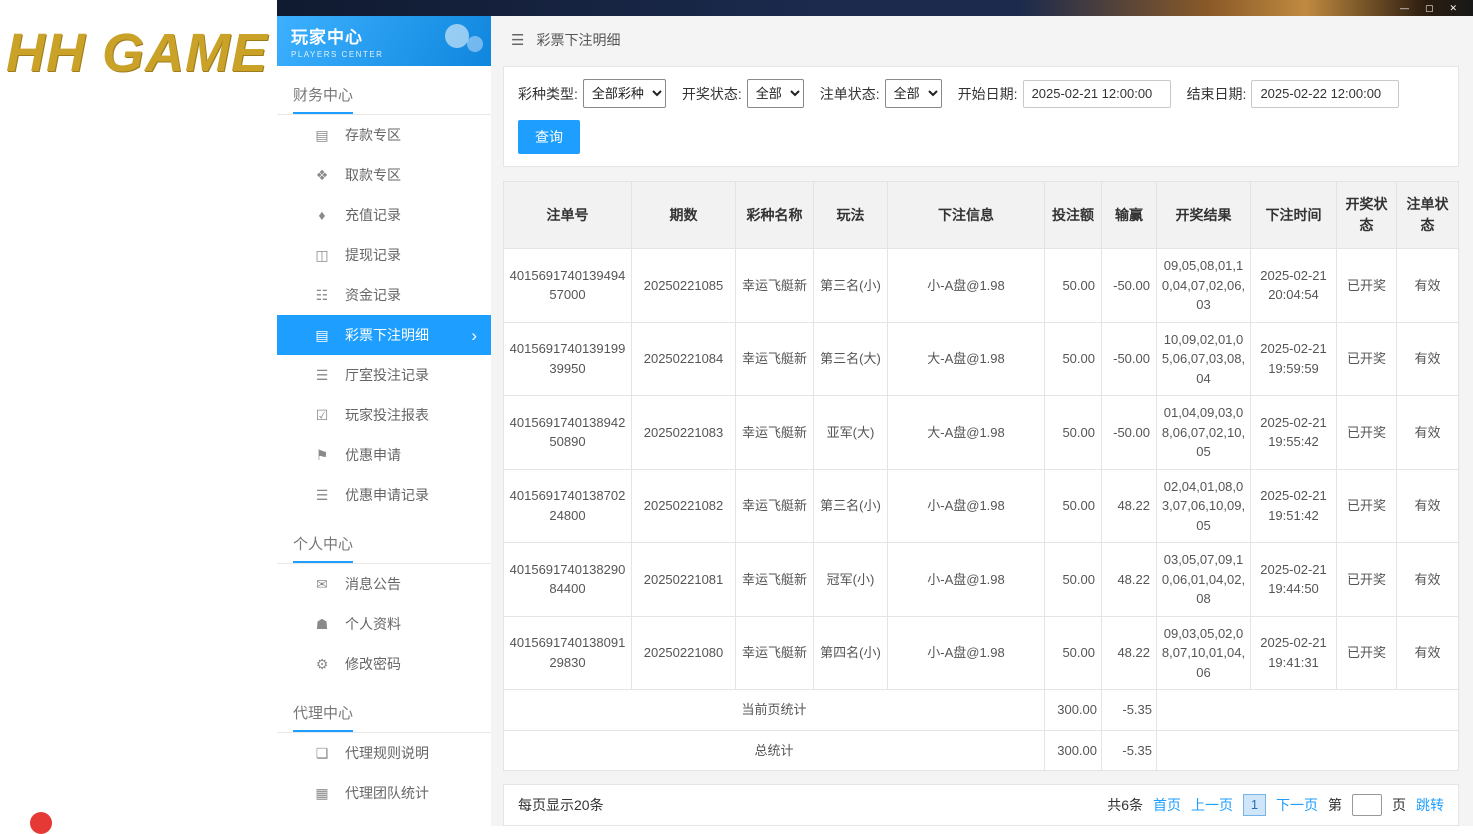 The width and height of the screenshot is (1473, 834). I want to click on page-size-text: 每页显示20条, so click(561, 805).